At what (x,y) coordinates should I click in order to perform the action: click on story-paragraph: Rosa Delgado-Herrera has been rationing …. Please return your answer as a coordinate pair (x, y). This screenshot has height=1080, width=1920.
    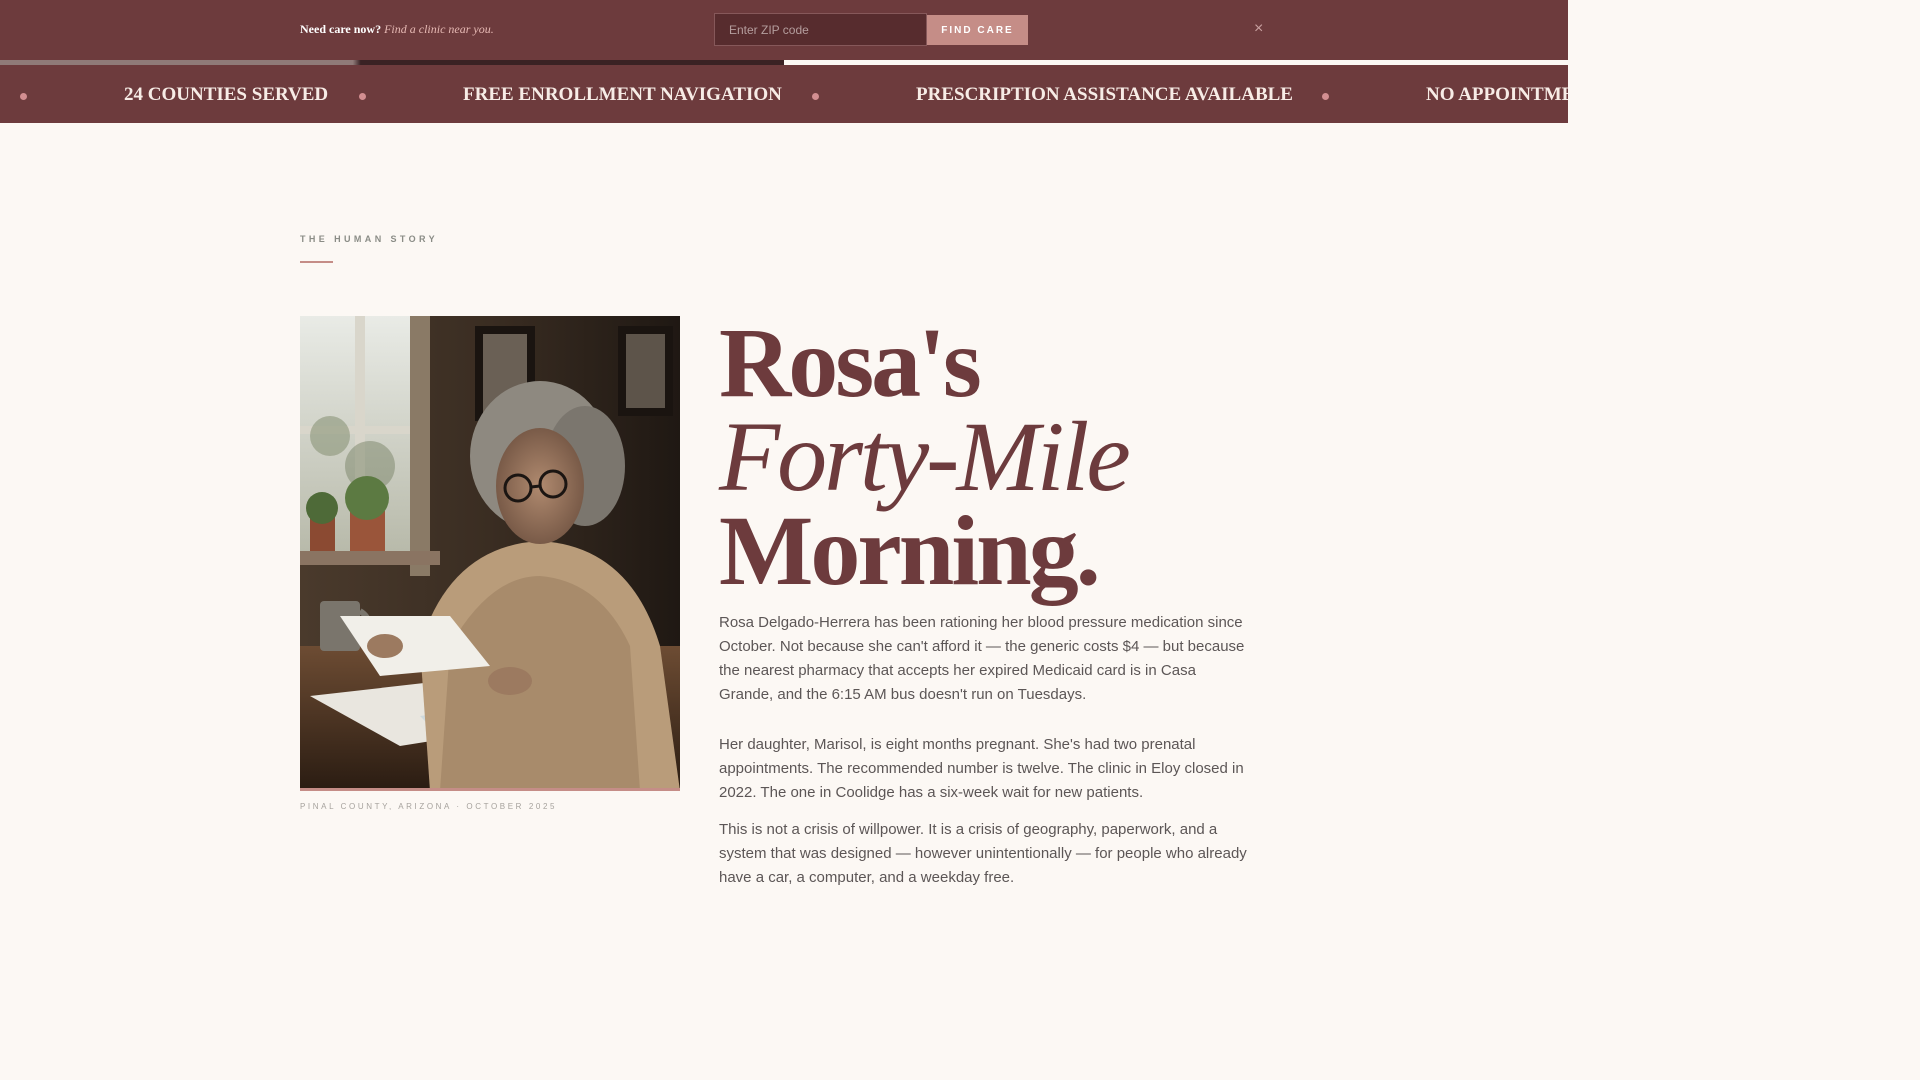
    Looking at the image, I should click on (982, 658).